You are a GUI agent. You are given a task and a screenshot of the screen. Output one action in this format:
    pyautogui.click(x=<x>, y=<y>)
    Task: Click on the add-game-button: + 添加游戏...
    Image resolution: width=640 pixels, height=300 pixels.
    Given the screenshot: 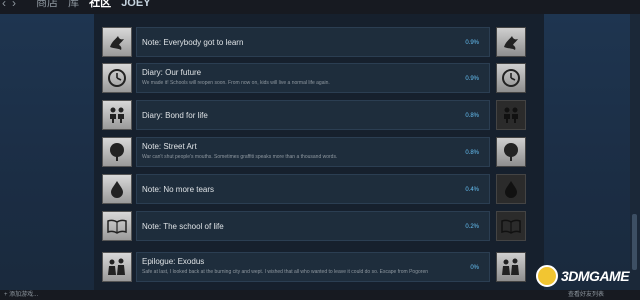 What is the action you would take?
    pyautogui.click(x=21, y=295)
    